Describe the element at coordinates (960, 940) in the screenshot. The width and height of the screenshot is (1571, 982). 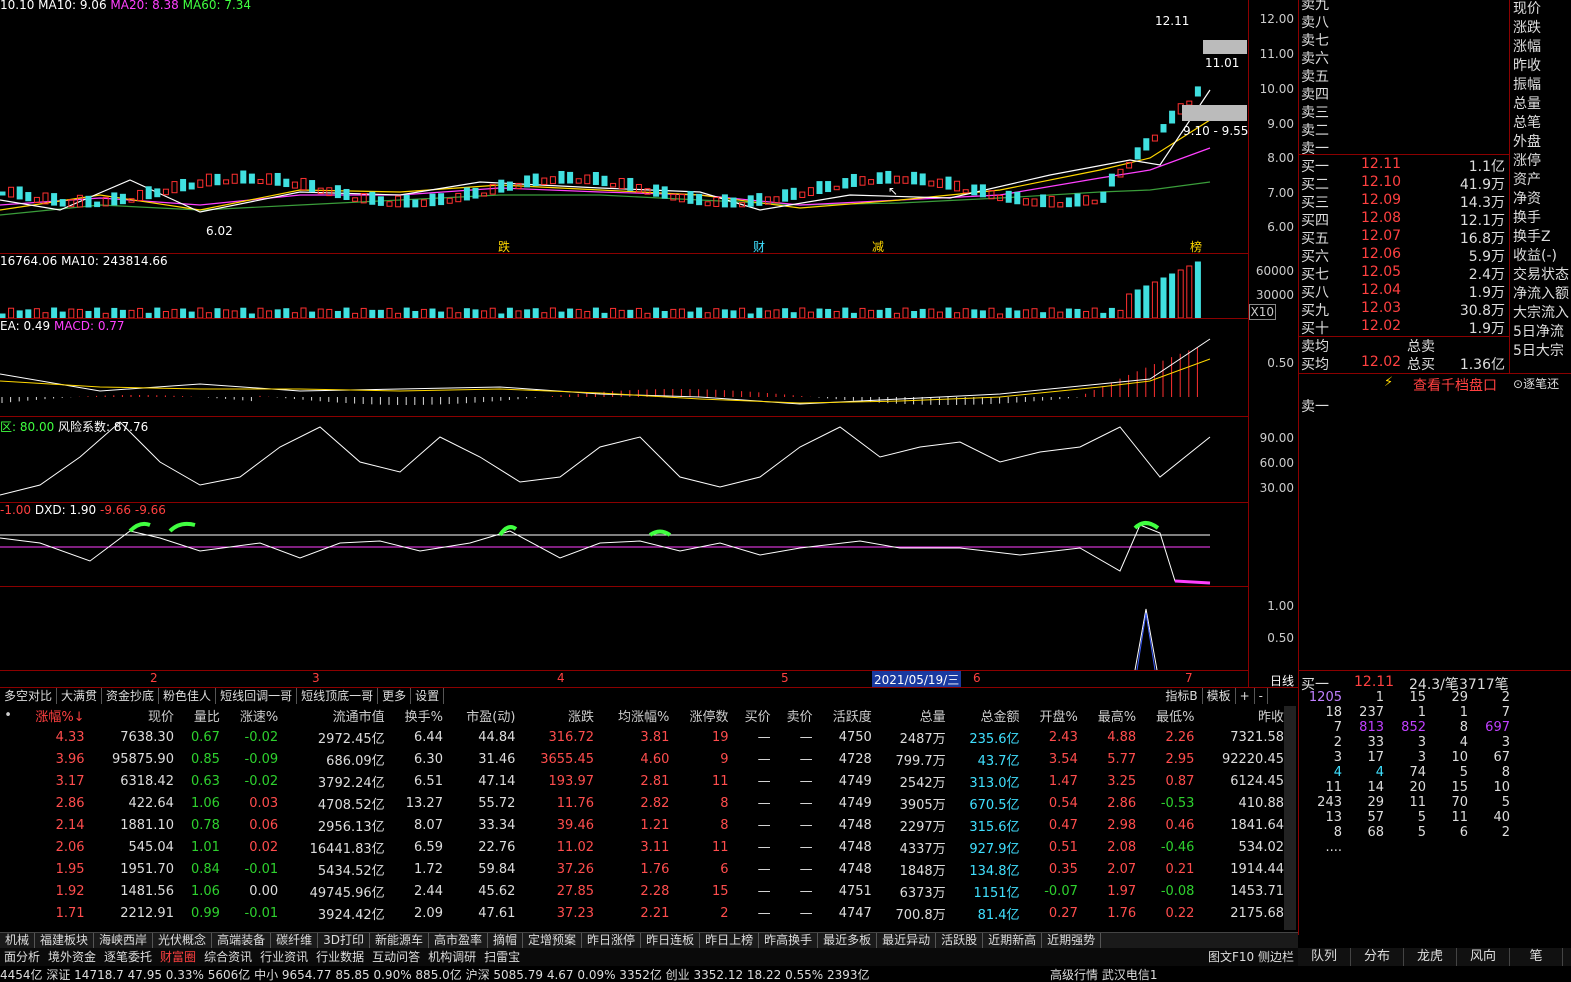
I see `sector-tab: 活跃股` at that location.